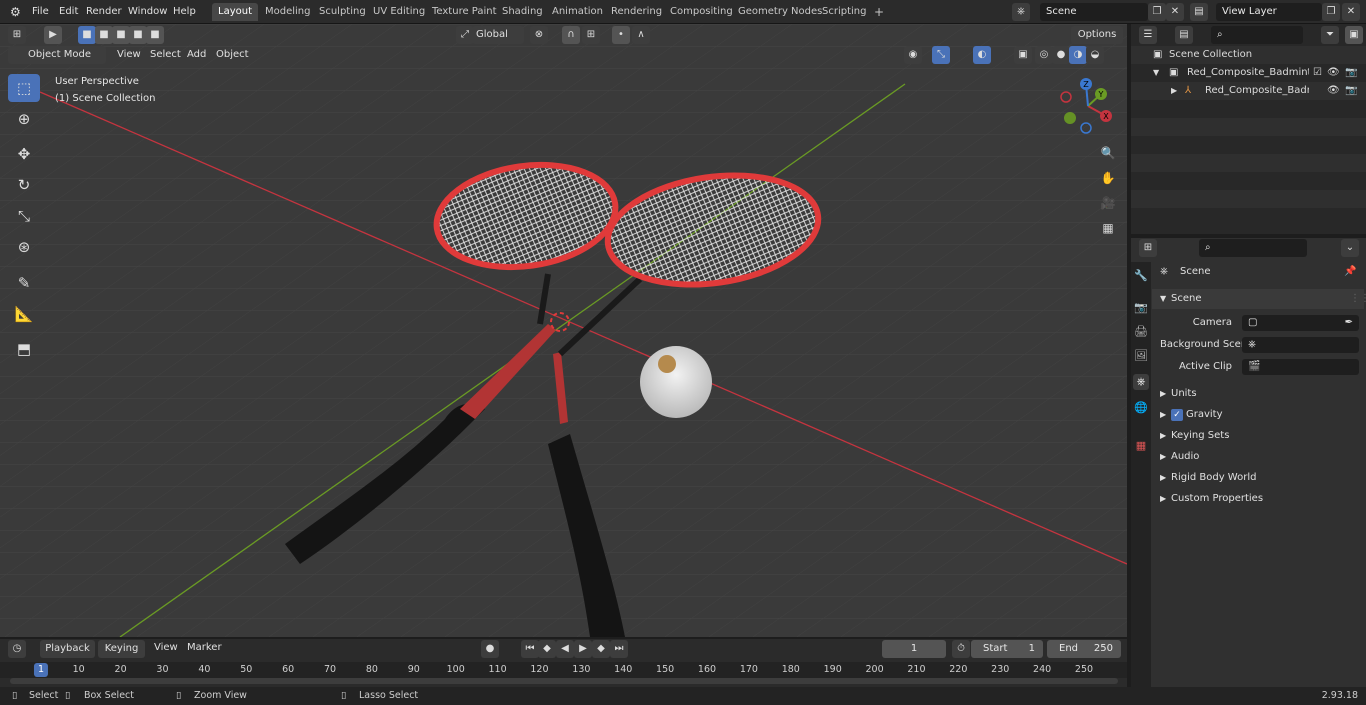 This screenshot has height=705, width=1366. What do you see at coordinates (844, 12) in the screenshot?
I see `tab-scripting: Scripting` at bounding box center [844, 12].